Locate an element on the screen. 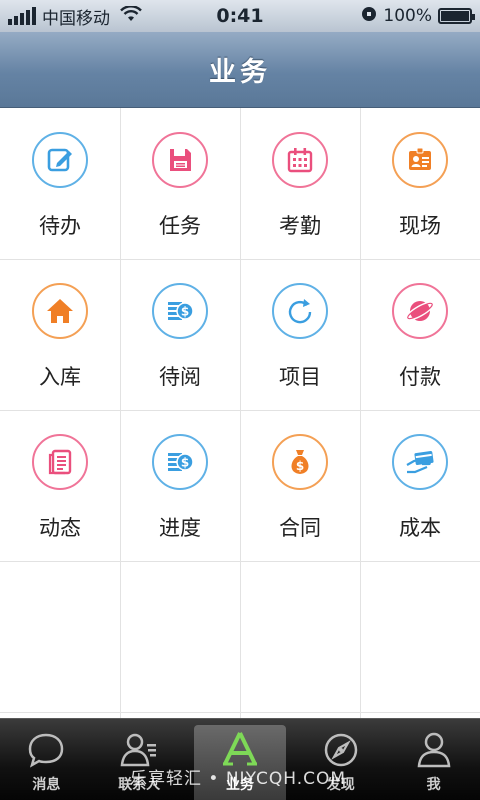 The image size is (480, 800). wifi-icon is located at coordinates (131, 15).